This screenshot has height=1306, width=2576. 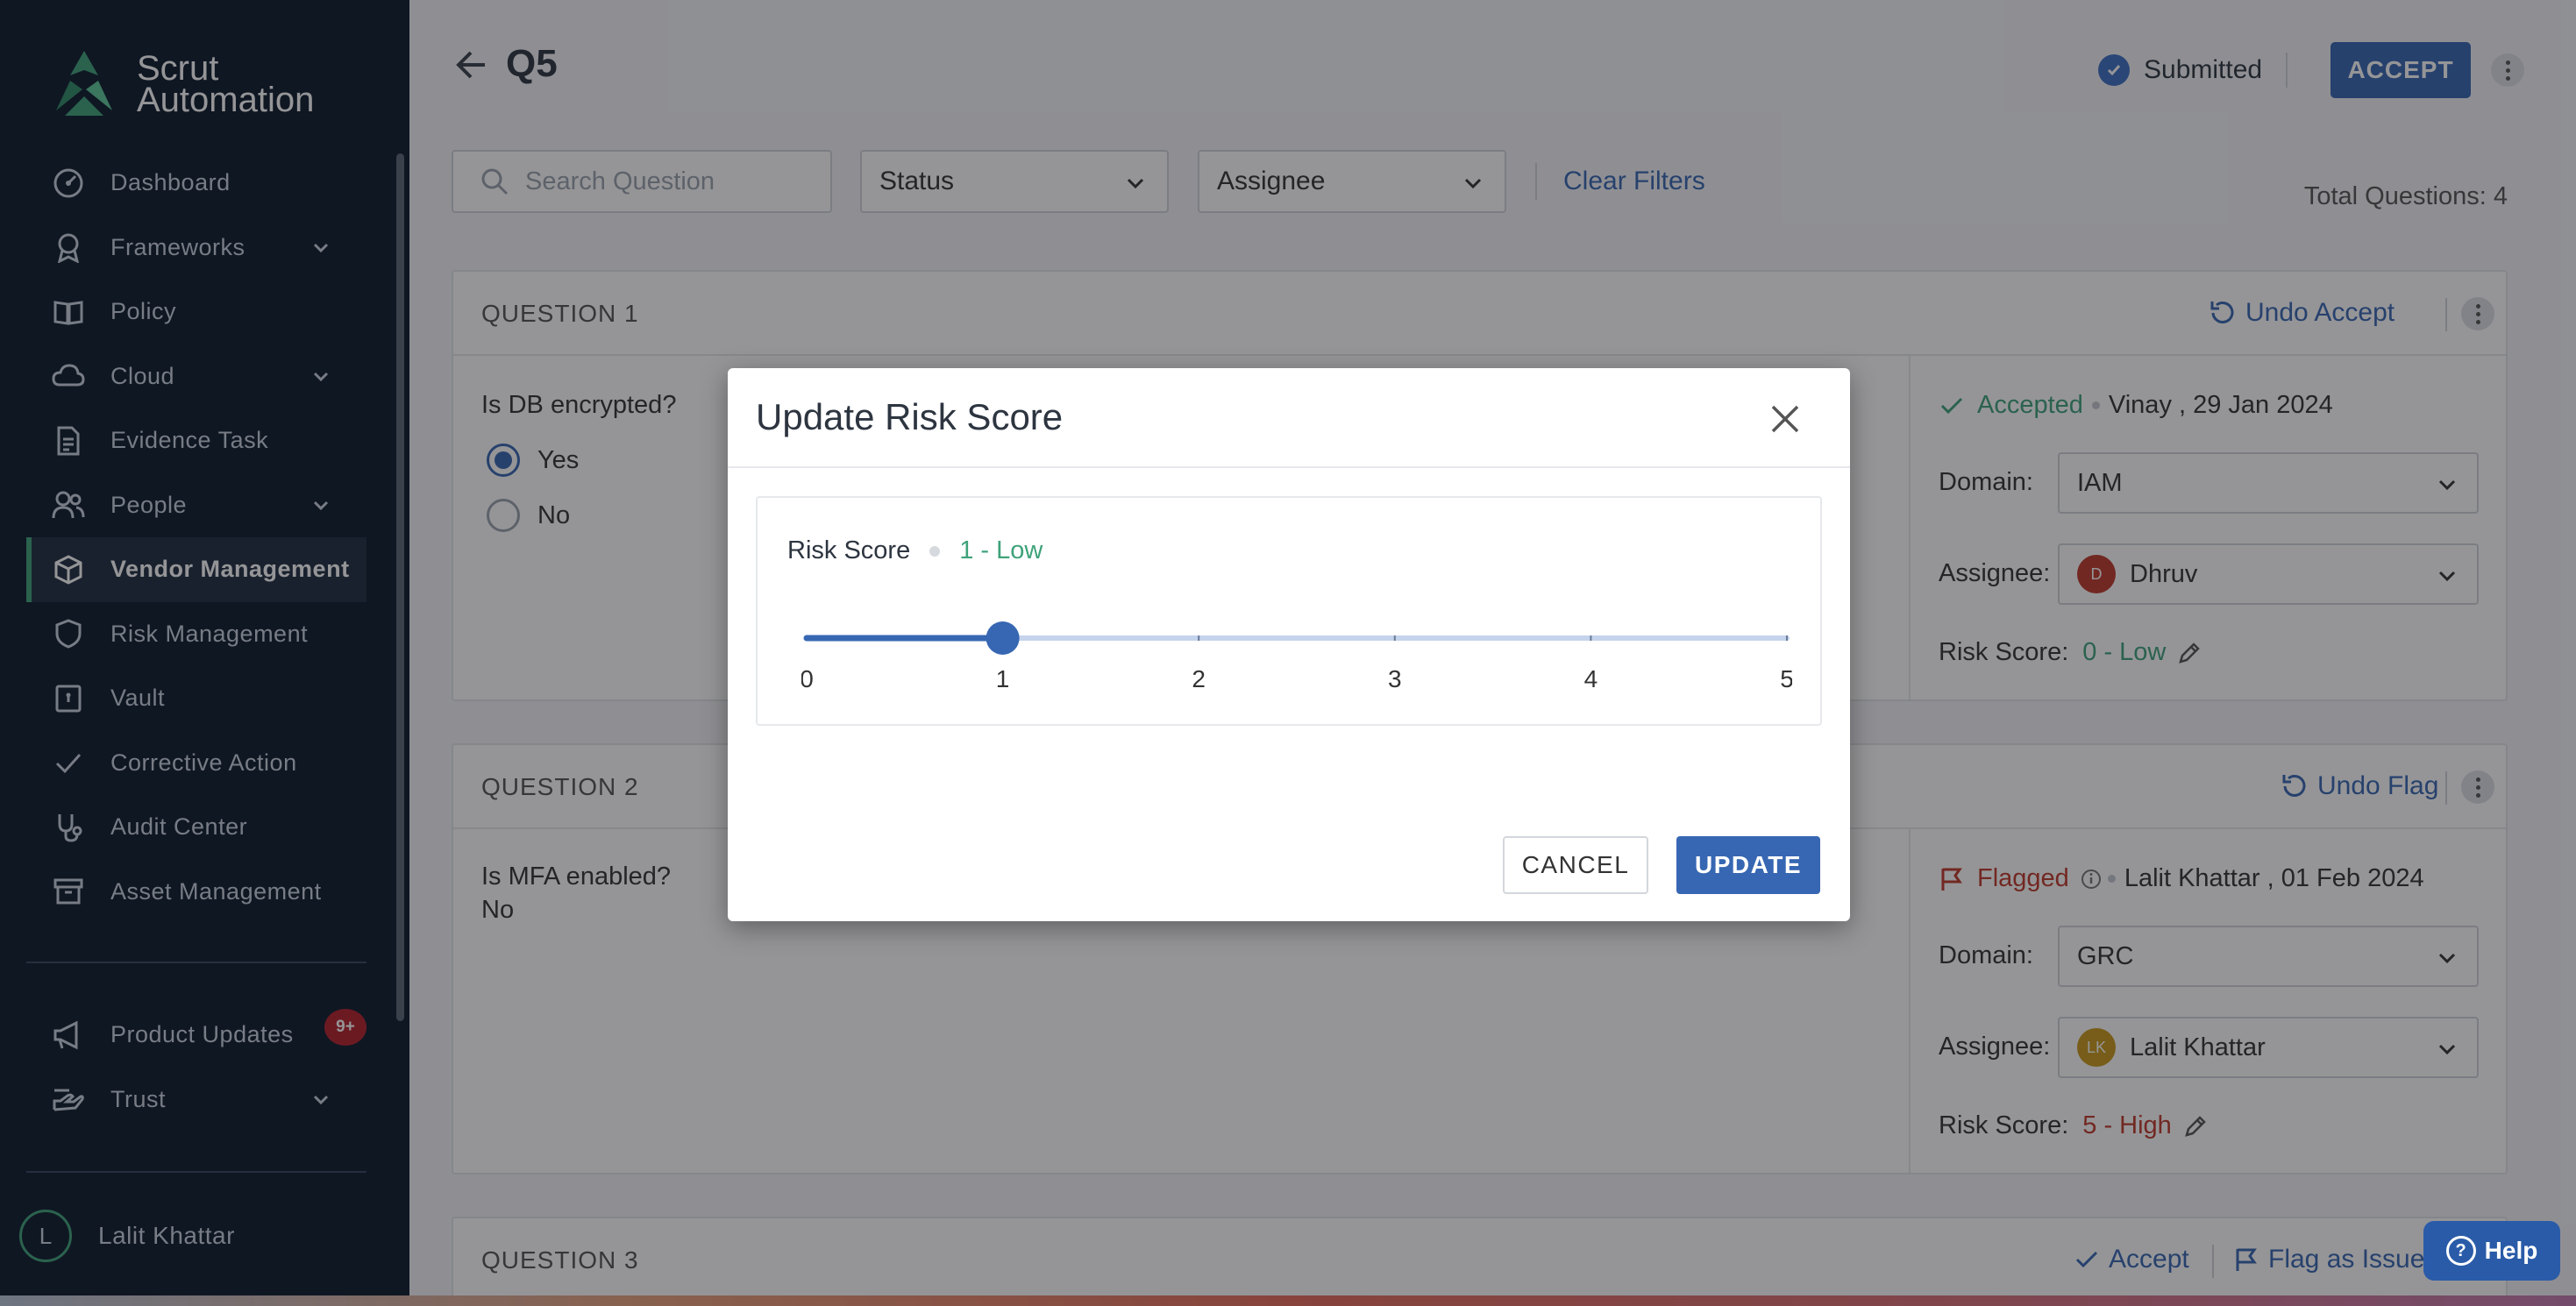 I want to click on slider-thumb, so click(x=1003, y=638).